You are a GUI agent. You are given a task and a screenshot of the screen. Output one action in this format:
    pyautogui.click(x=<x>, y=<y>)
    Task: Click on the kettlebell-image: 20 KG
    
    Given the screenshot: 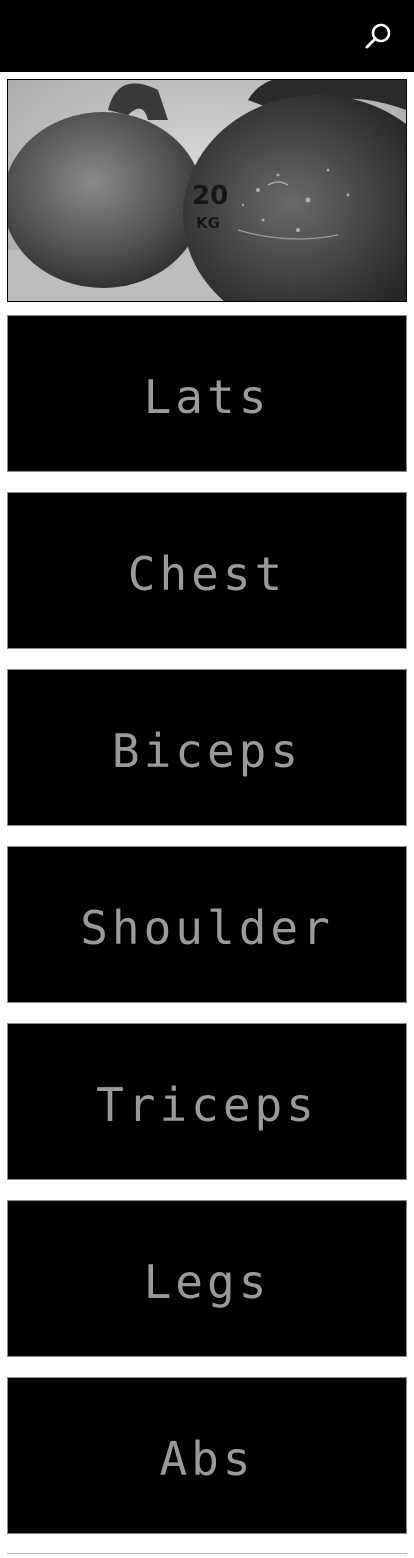 What is the action you would take?
    pyautogui.click(x=207, y=190)
    